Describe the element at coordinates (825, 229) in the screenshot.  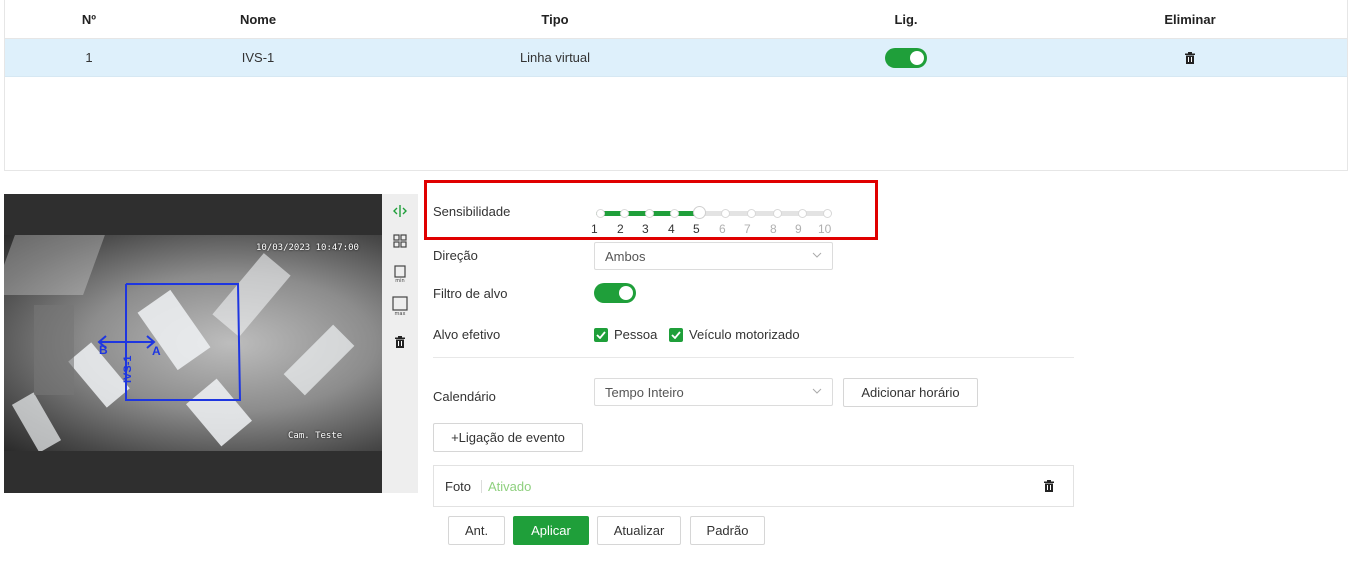
I see `tick-label: 10` at that location.